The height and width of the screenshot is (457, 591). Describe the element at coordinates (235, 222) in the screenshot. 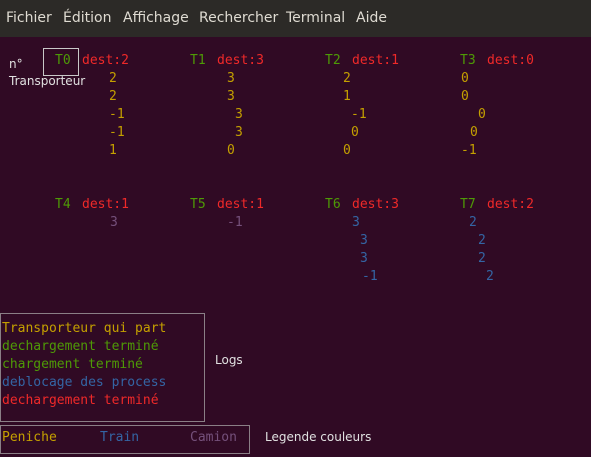

I see `t5-value: -1` at that location.